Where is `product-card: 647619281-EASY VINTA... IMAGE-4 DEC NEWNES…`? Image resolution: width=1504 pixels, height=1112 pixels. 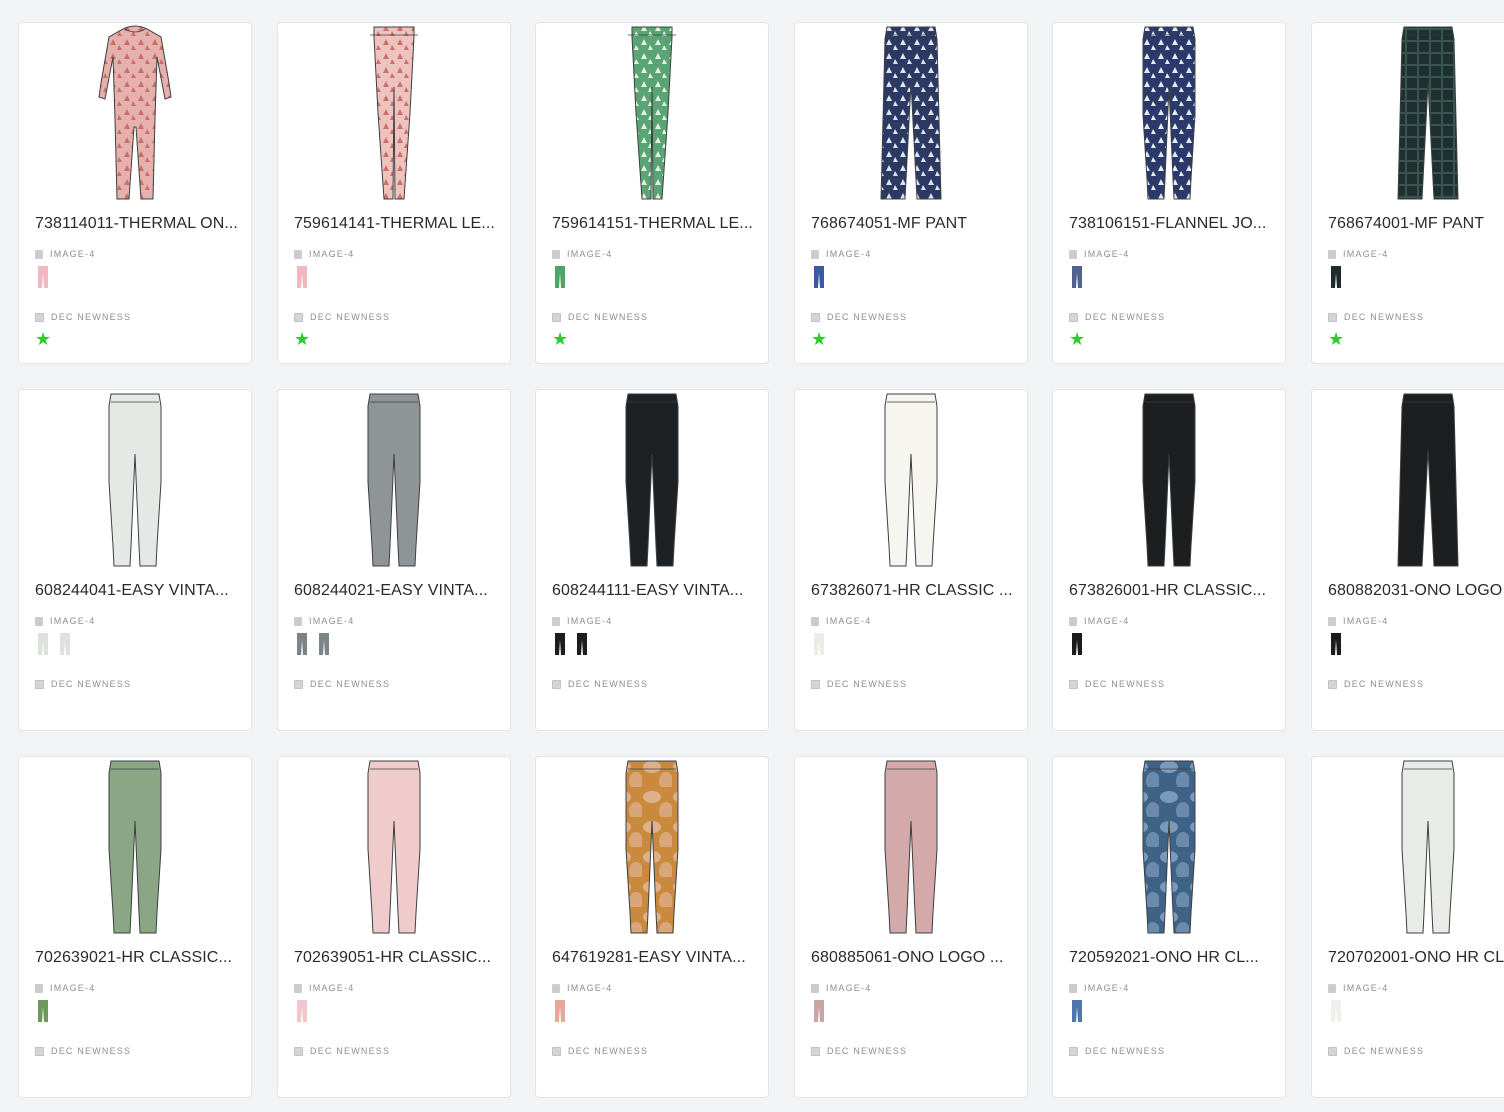
product-card: 647619281-EASY VINTA... IMAGE-4 DEC NEWNES… is located at coordinates (652, 927).